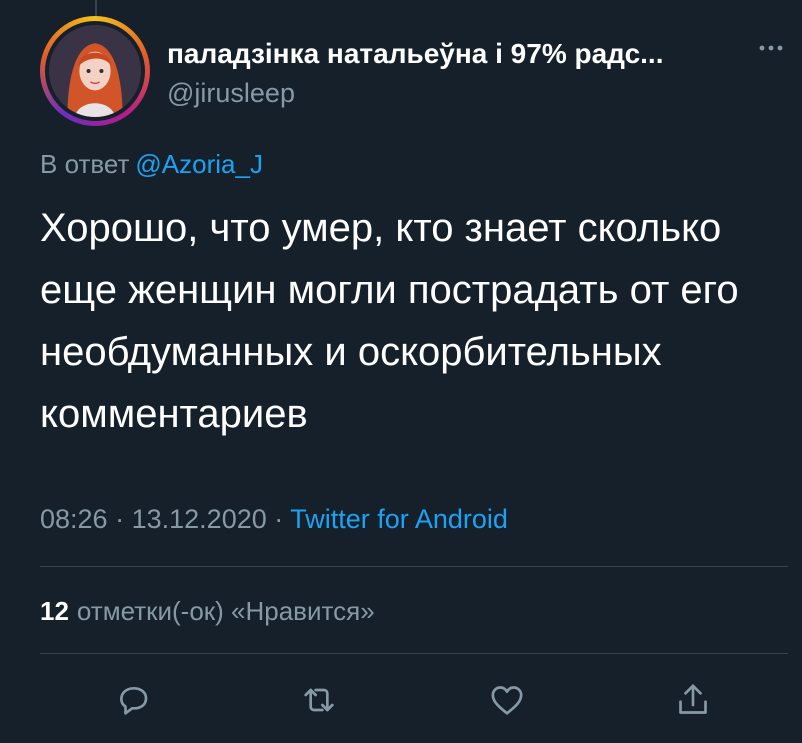 The image size is (802, 743). Describe the element at coordinates (54, 611) in the screenshot. I see `likes-count: 12` at that location.